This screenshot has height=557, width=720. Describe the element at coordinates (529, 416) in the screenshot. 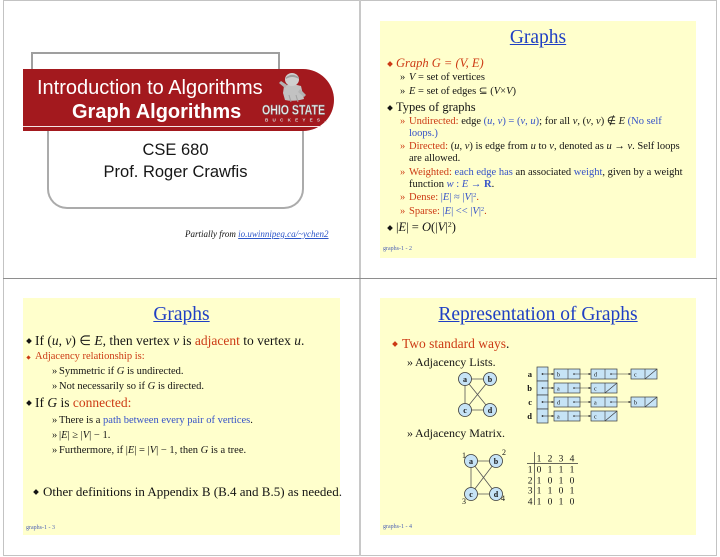

I see `adjacency-row-label: d` at that location.